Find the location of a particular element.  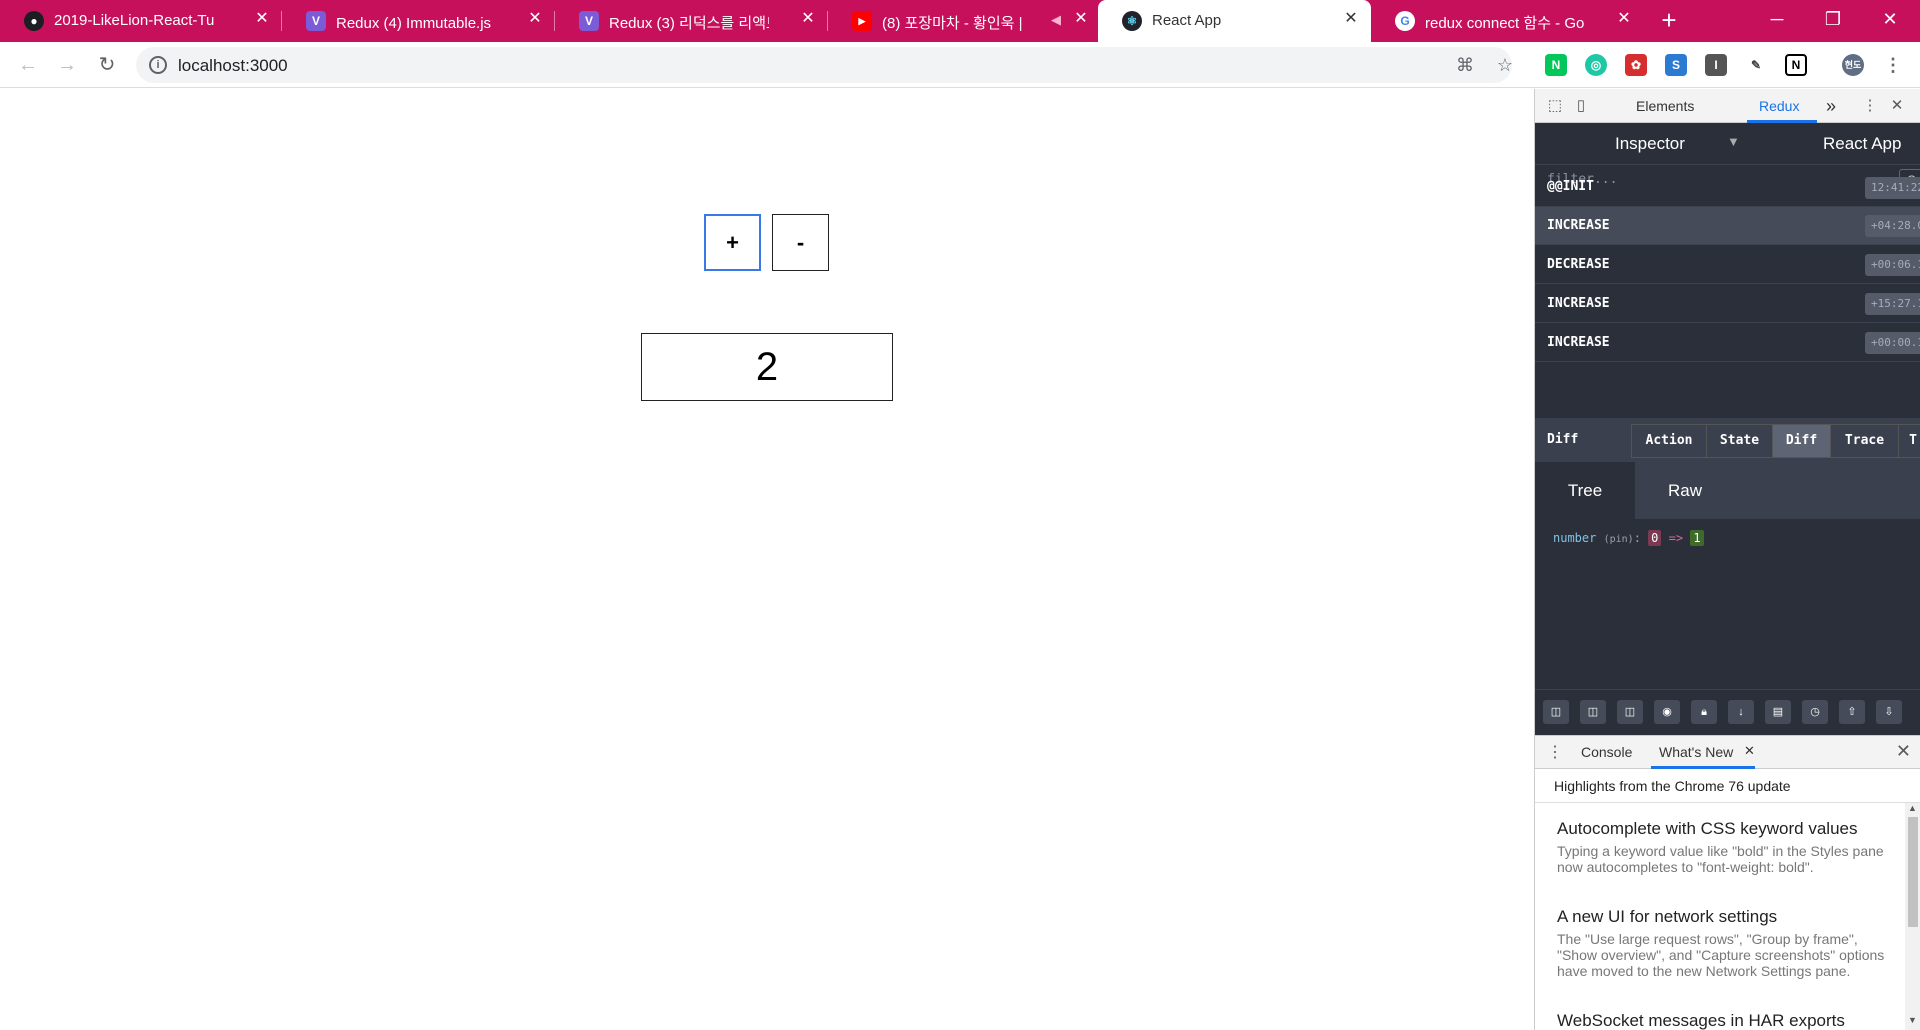

browser-tab: ▶ (8) 포장마차 - 황인욱 | ◀ ✕ is located at coordinates (964, 21).